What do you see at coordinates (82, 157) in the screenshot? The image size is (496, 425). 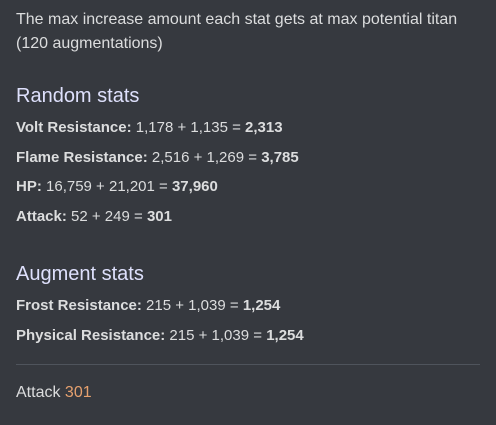 I see `stat-label: Flame Resistance:` at bounding box center [82, 157].